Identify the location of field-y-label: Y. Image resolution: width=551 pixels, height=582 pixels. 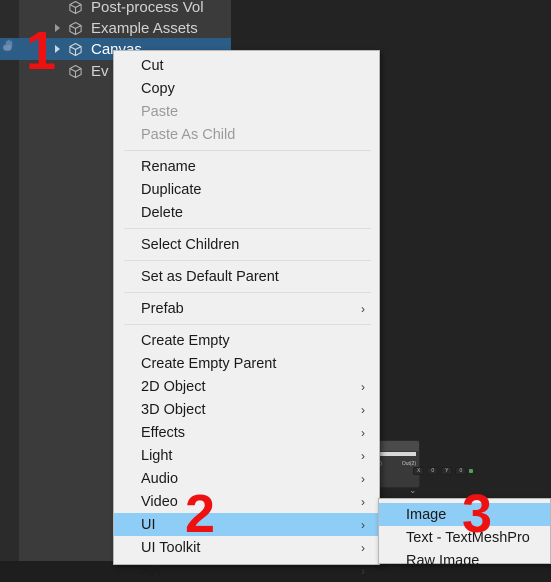
(447, 471).